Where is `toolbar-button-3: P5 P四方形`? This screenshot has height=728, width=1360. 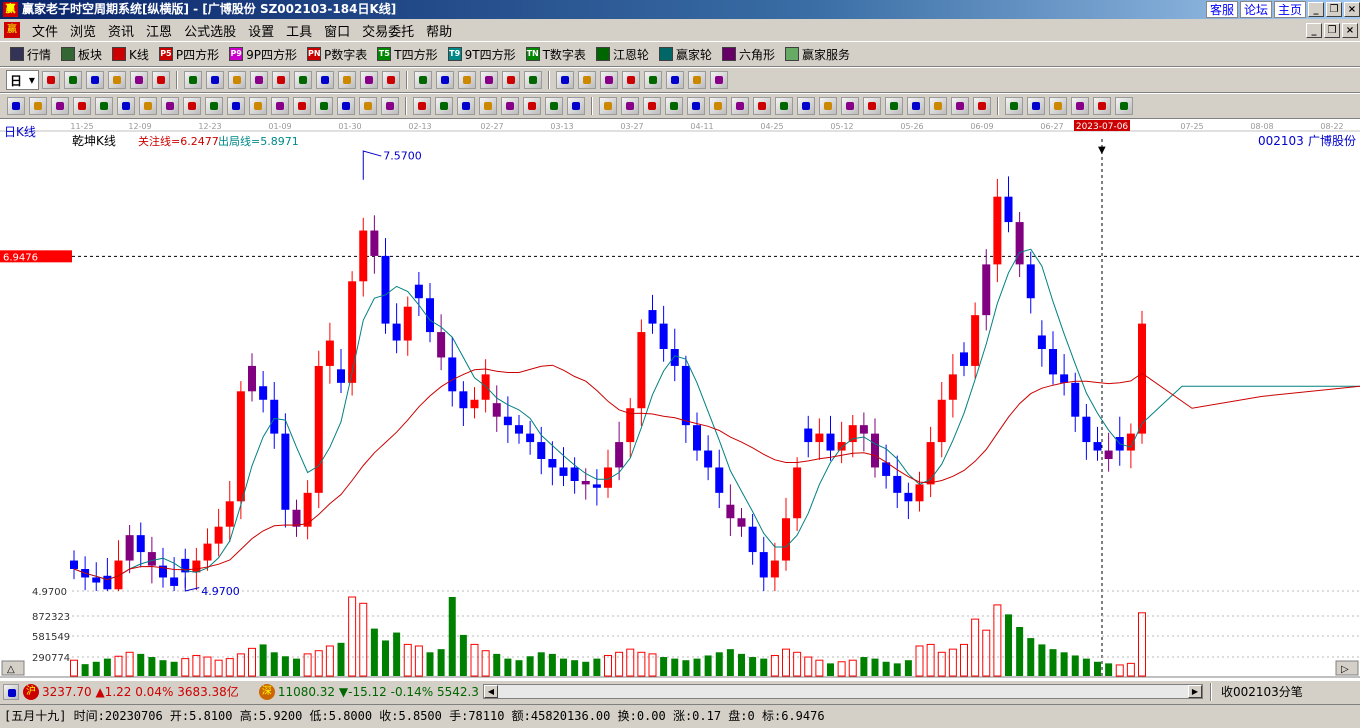
toolbar-button-3: P5 P四方形 is located at coordinates (189, 54).